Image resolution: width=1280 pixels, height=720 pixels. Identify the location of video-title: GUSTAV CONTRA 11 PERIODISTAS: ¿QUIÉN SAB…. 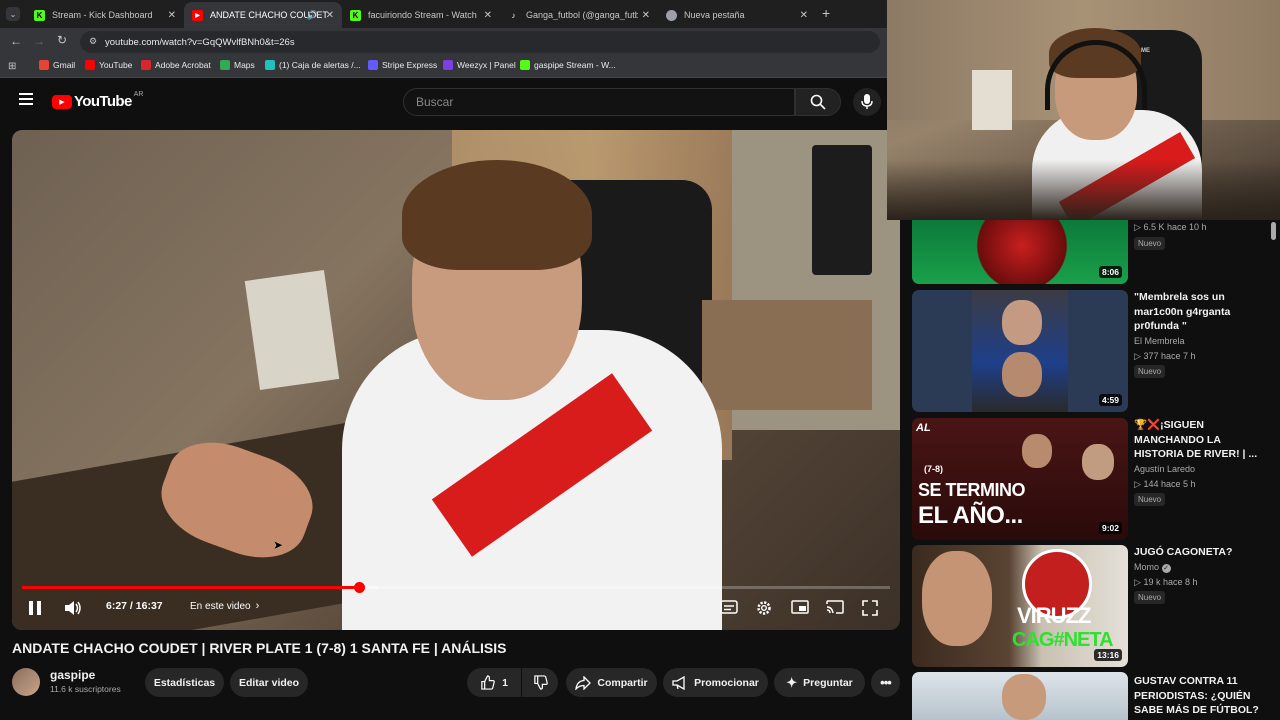
(1196, 696).